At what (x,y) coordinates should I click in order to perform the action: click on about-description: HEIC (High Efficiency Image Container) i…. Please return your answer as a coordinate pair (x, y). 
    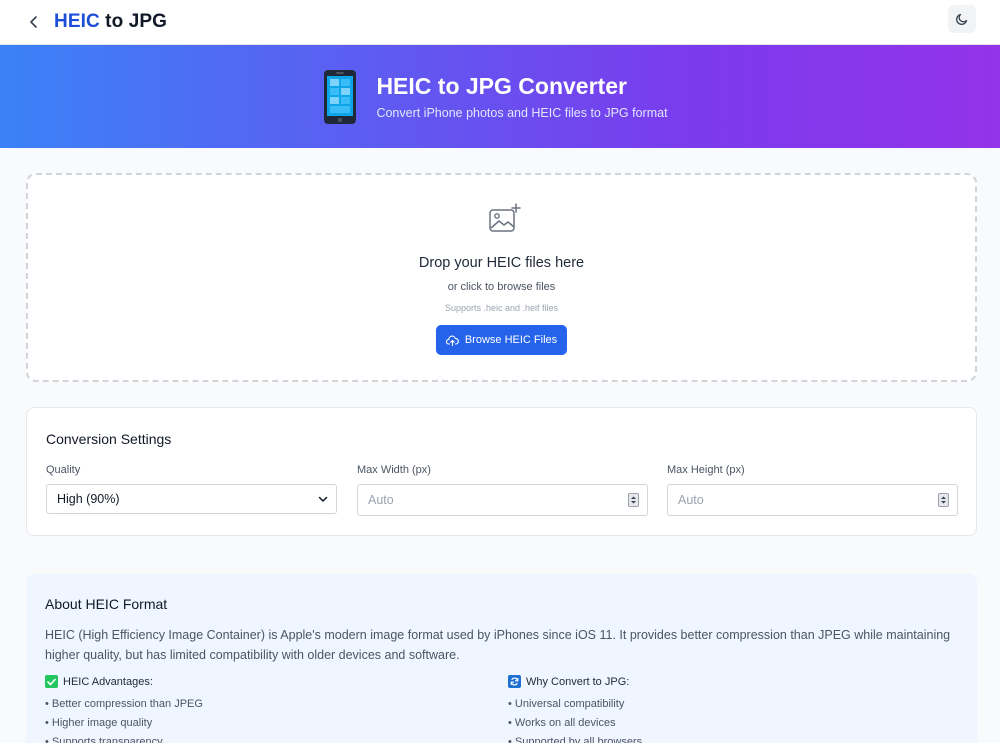
    Looking at the image, I should click on (498, 645).